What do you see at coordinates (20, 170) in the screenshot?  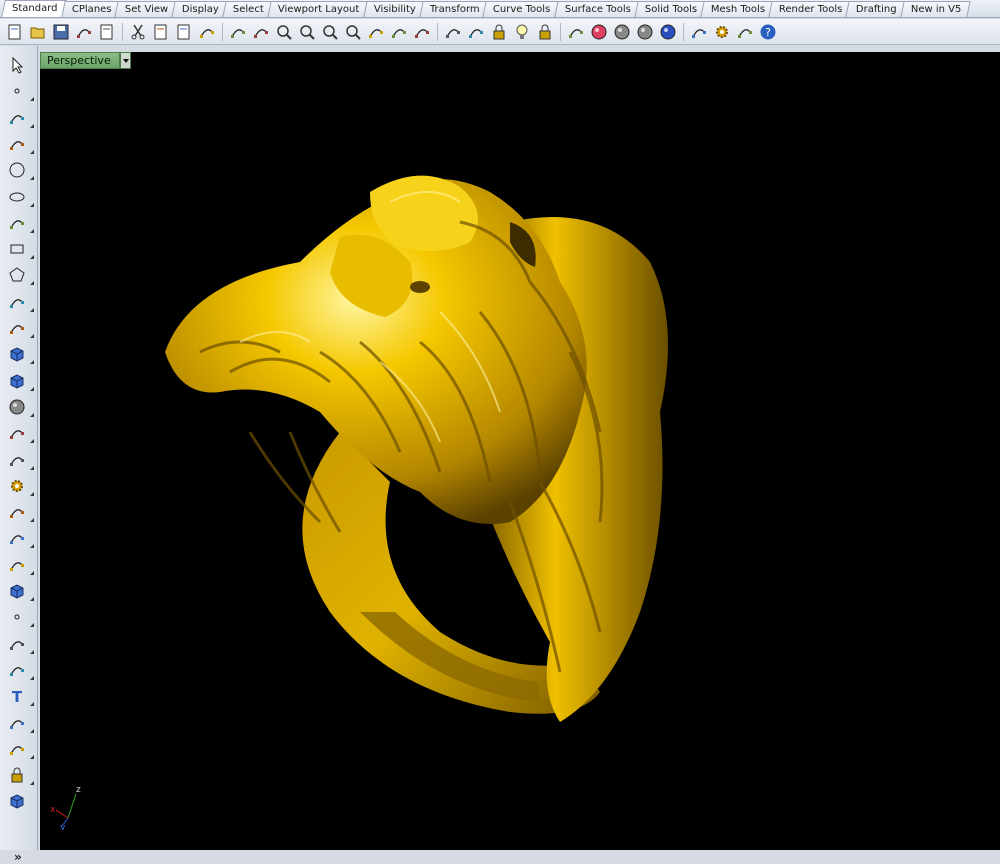 I see `circle-icon` at bounding box center [20, 170].